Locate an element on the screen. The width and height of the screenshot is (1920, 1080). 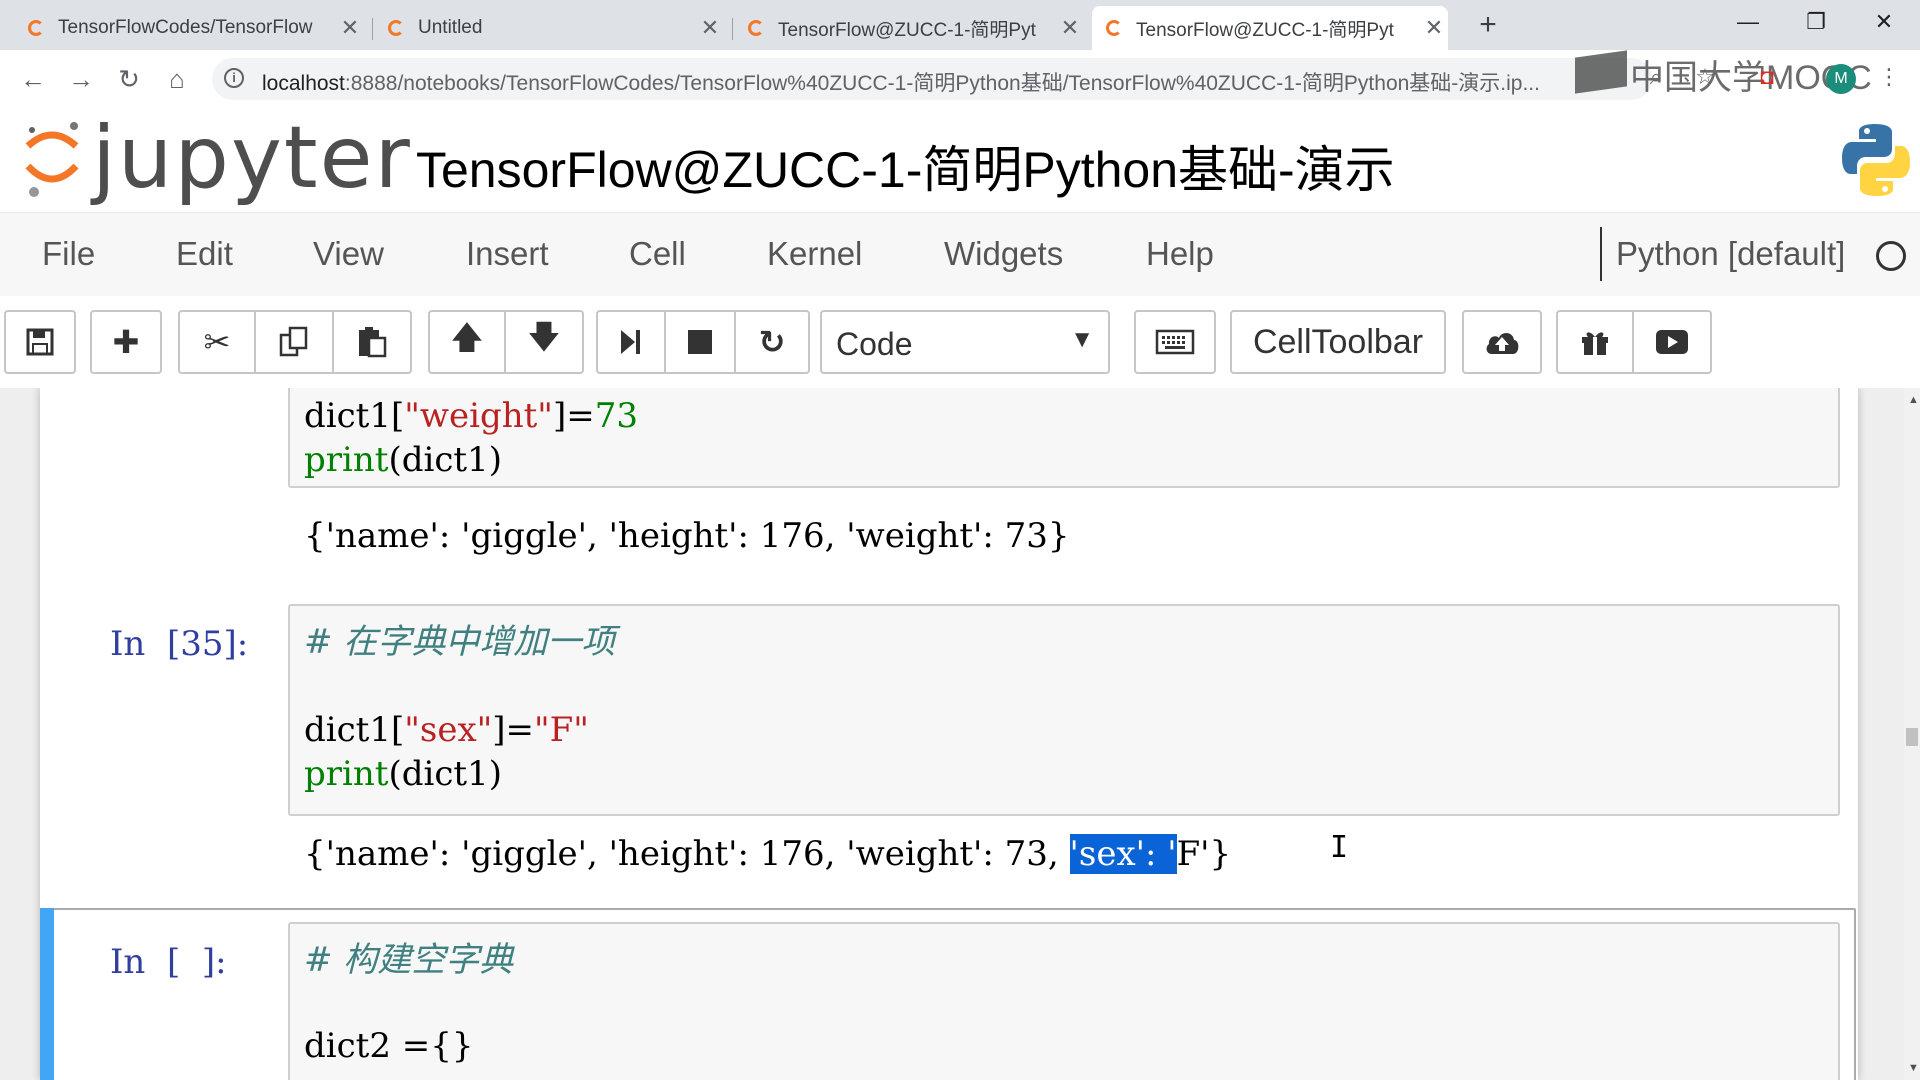
move-up-button: 🡅 is located at coordinates (467, 342).